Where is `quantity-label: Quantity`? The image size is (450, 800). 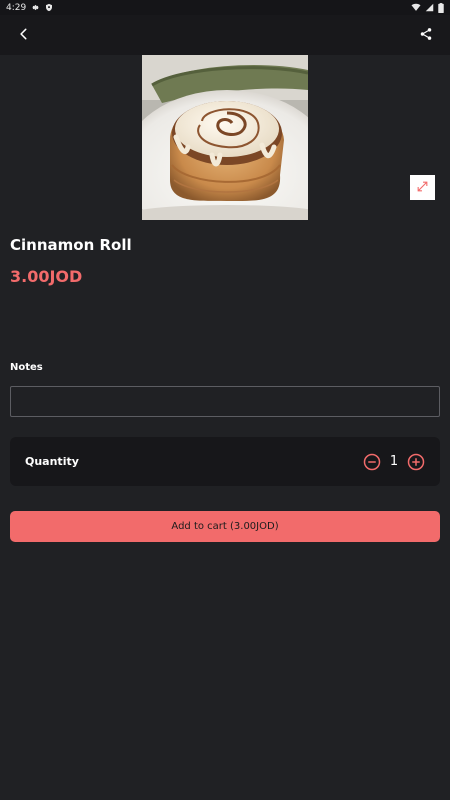
quantity-label: Quantity is located at coordinates (52, 461).